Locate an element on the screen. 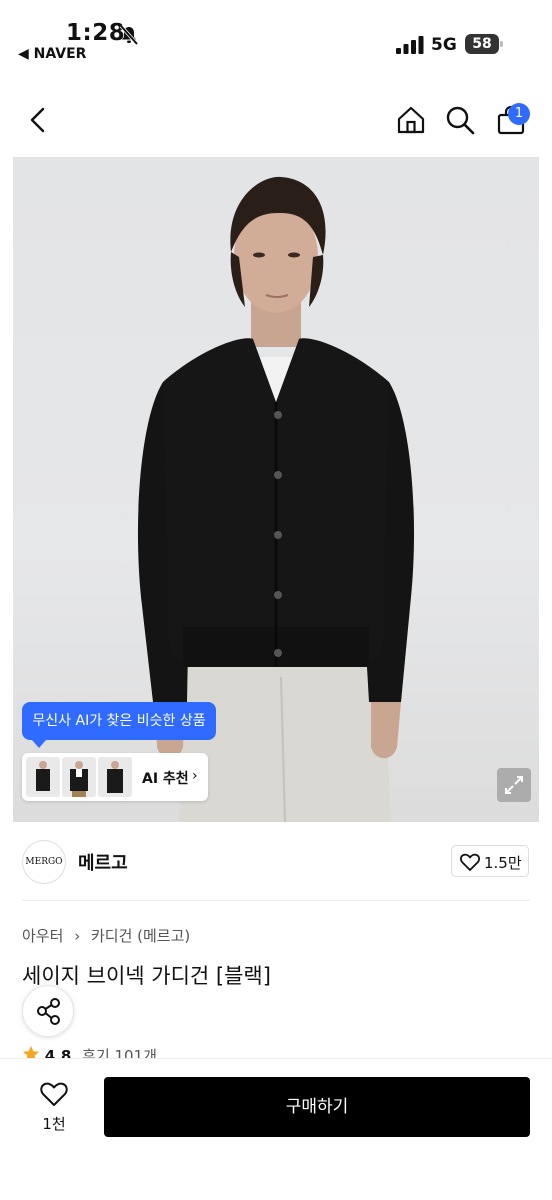  brand-logo: MERGO is located at coordinates (44, 862).